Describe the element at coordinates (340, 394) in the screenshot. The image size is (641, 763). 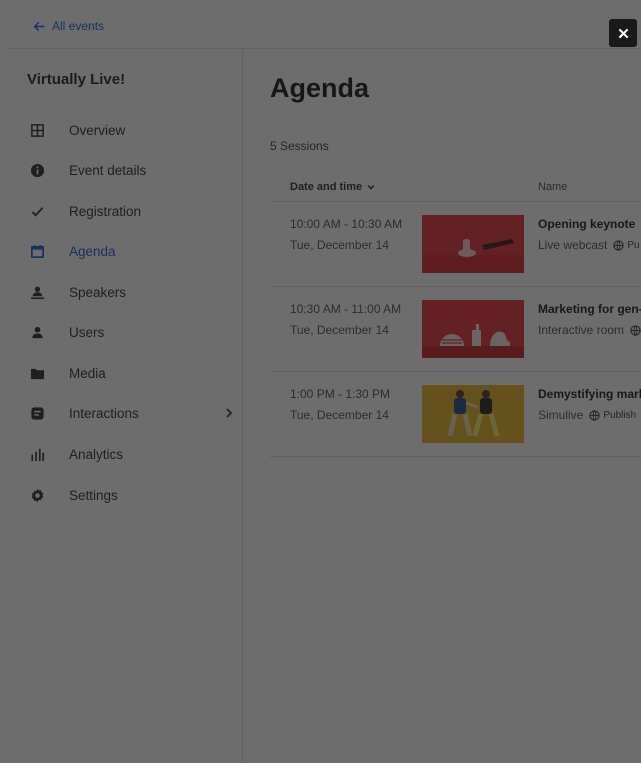
I see `session-time: 1:00 PM - 1:30 PM` at that location.